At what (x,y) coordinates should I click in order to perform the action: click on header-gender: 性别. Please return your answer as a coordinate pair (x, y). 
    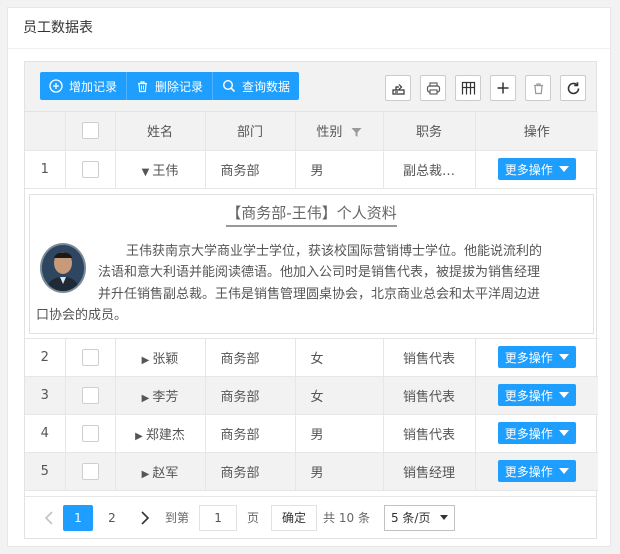
    Looking at the image, I should click on (339, 131).